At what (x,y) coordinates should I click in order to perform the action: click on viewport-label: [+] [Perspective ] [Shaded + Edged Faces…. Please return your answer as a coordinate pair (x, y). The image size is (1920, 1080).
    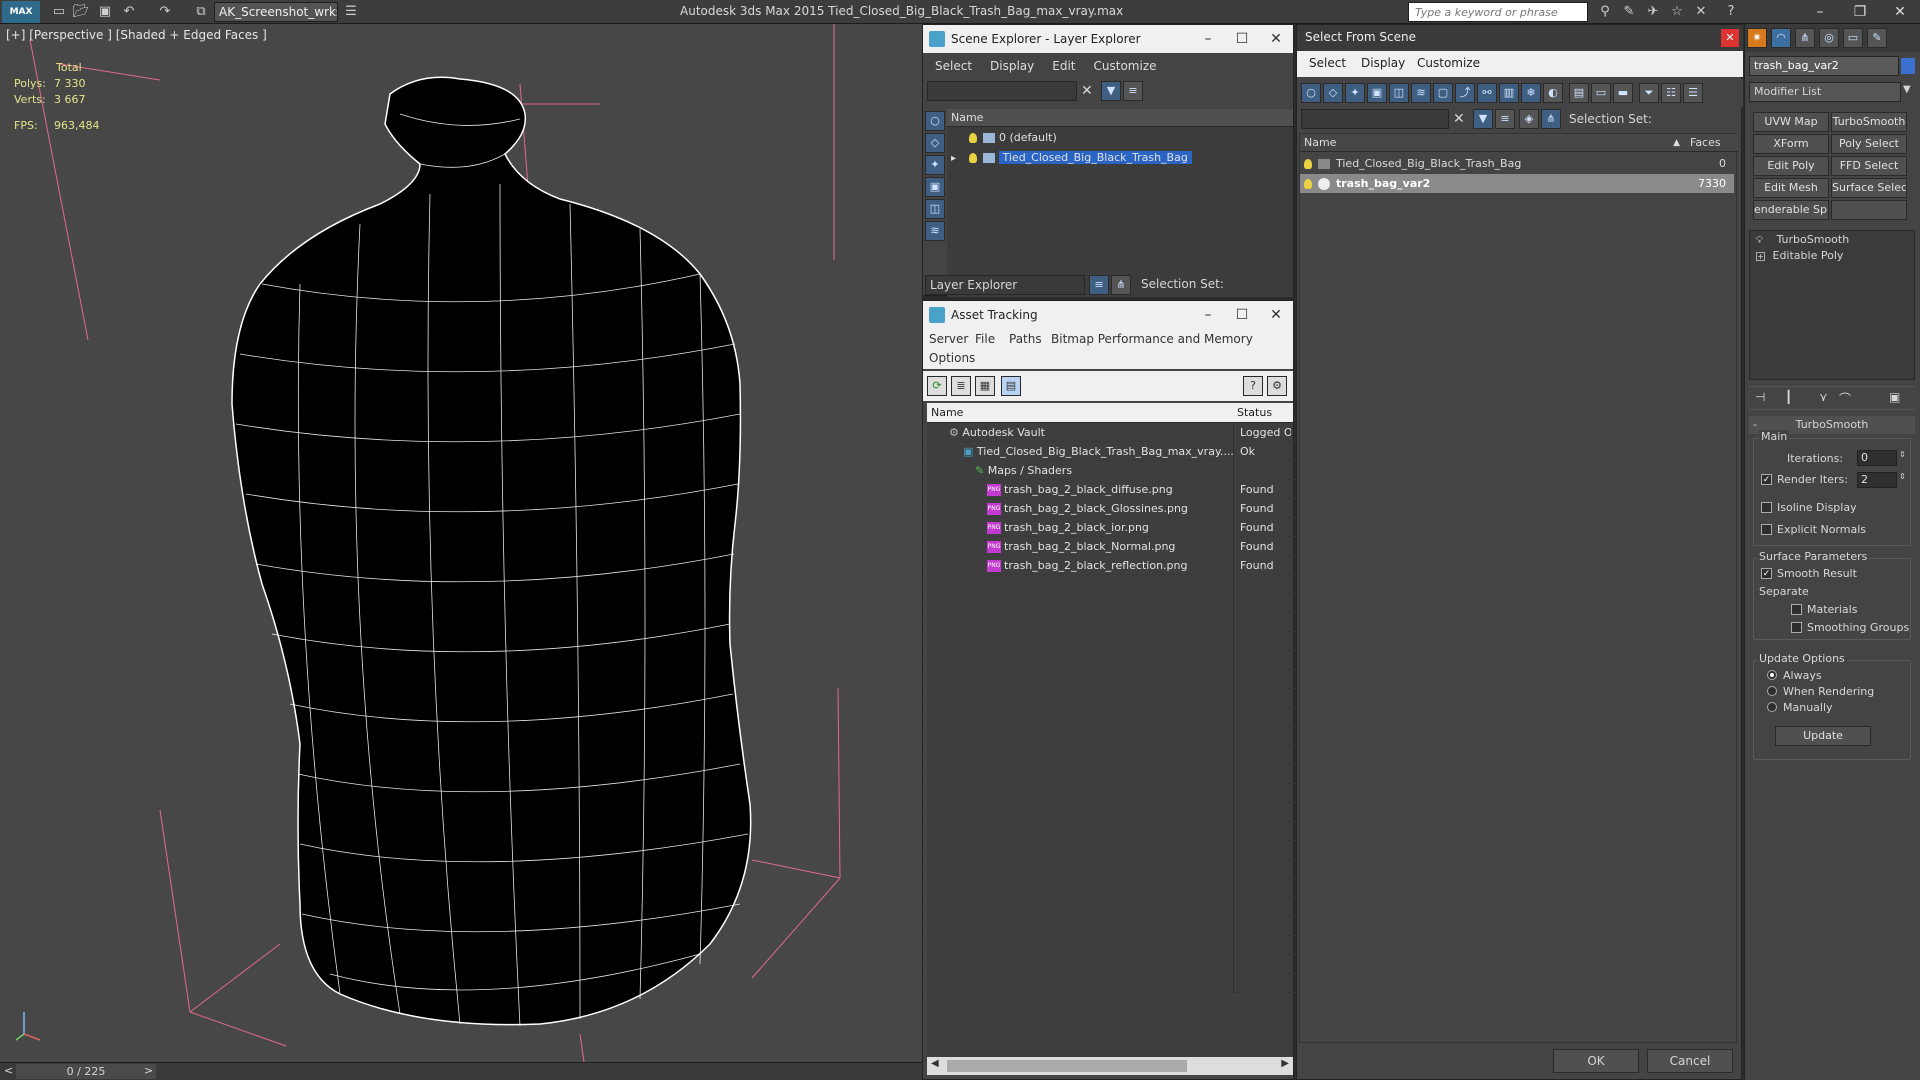
    Looking at the image, I should click on (136, 35).